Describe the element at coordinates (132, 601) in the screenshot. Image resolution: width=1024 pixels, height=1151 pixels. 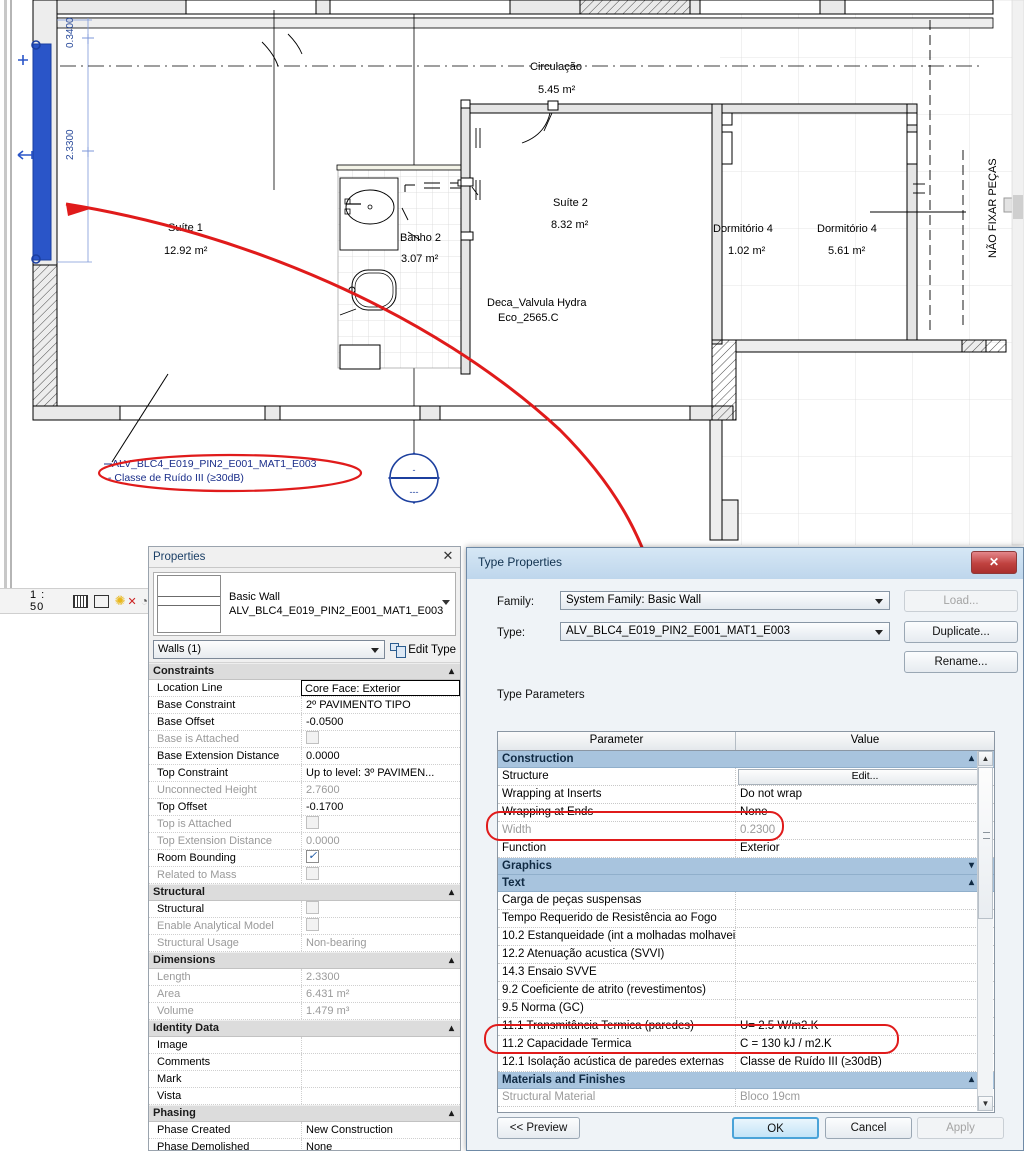
I see `shadows-off-icon: ✕` at that location.